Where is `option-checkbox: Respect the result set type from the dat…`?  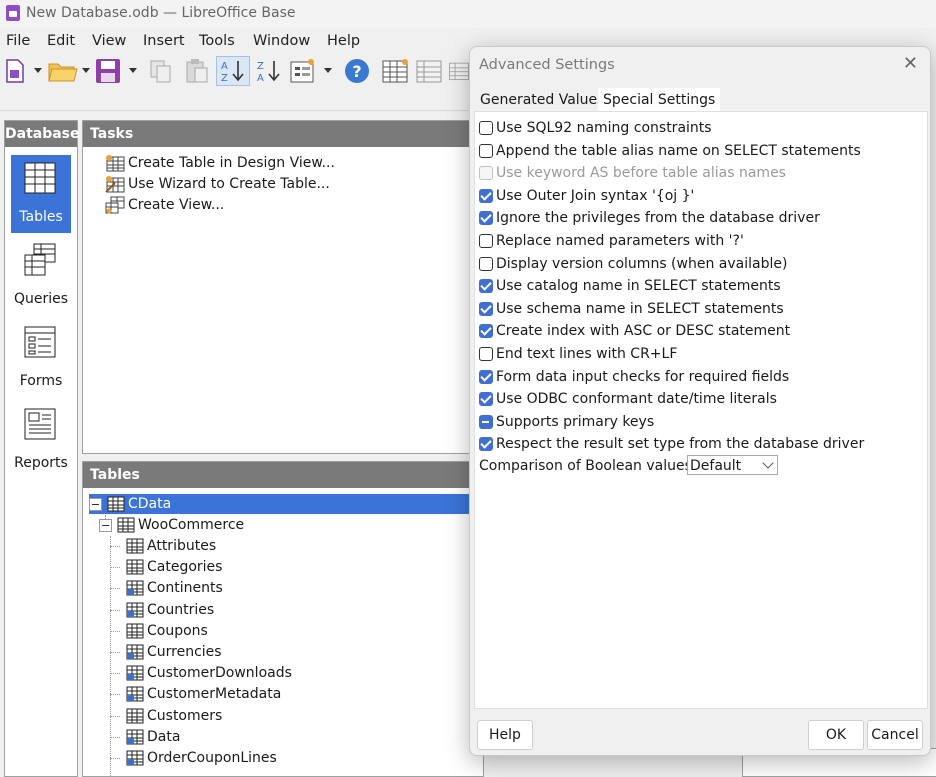 option-checkbox: Respect the result set type from the dat… is located at coordinates (671, 444).